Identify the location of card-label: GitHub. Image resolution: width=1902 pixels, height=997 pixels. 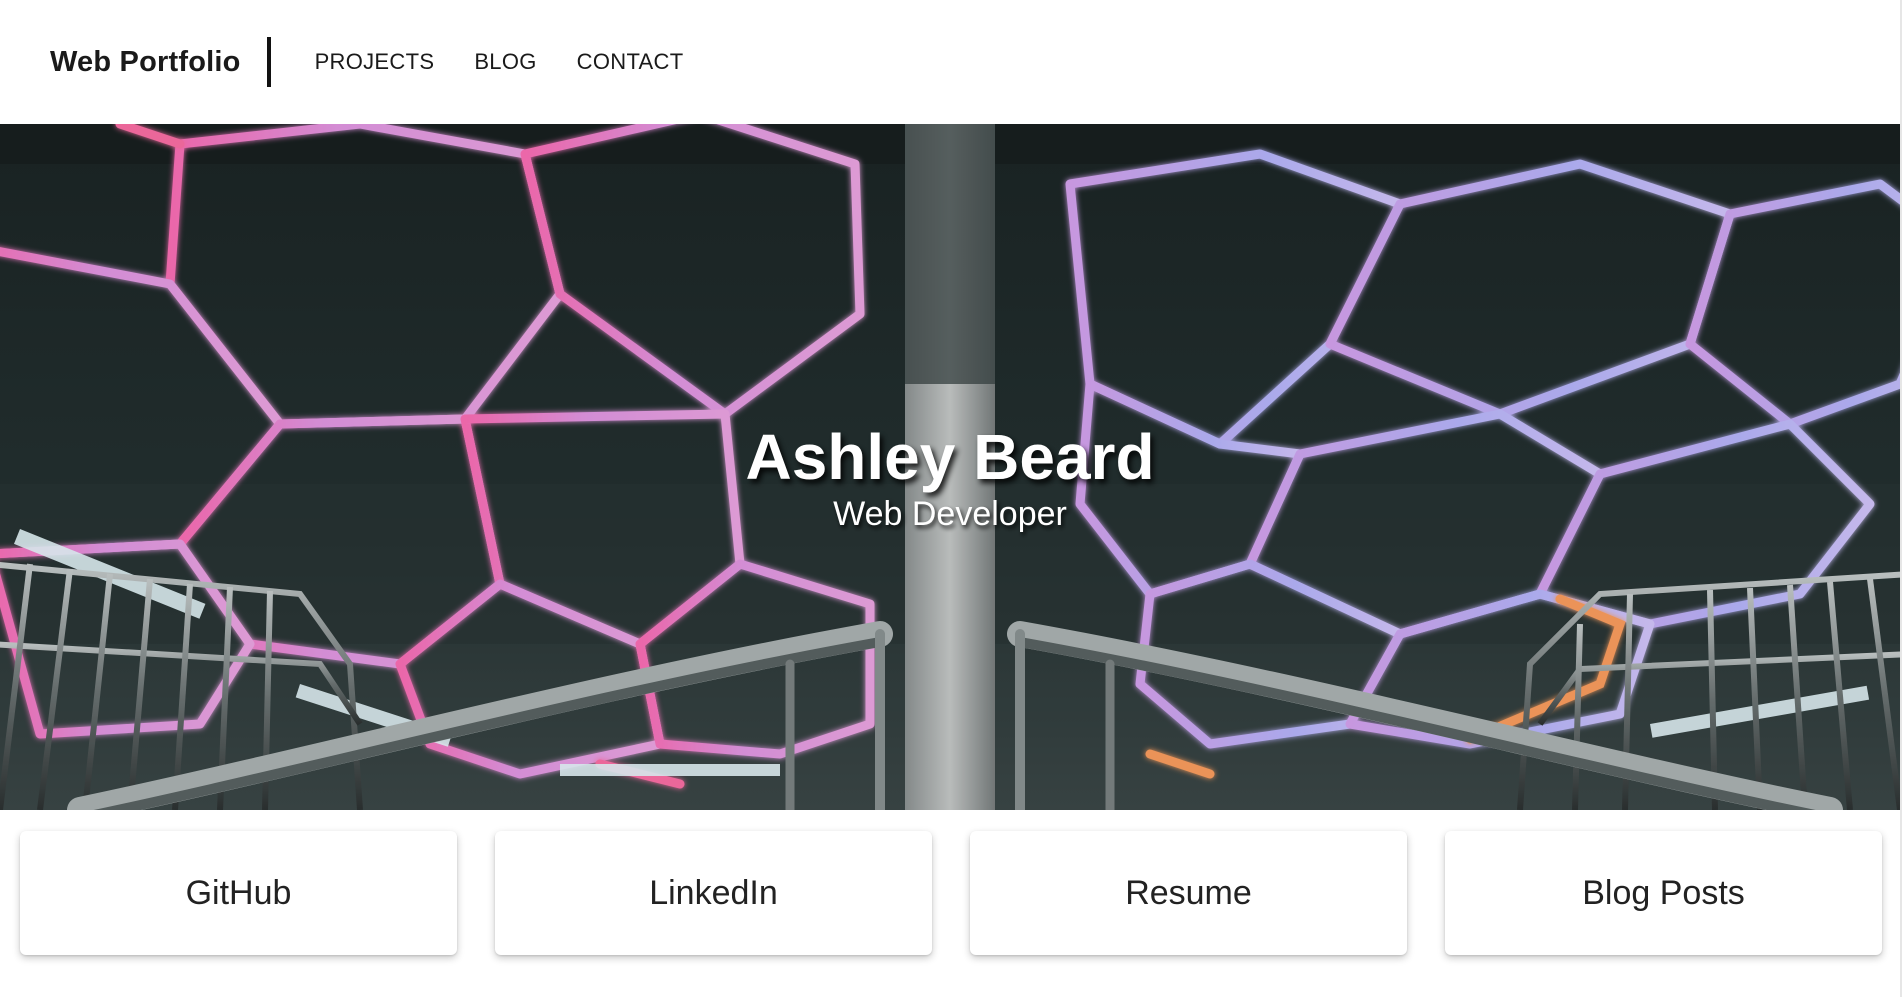
(238, 892).